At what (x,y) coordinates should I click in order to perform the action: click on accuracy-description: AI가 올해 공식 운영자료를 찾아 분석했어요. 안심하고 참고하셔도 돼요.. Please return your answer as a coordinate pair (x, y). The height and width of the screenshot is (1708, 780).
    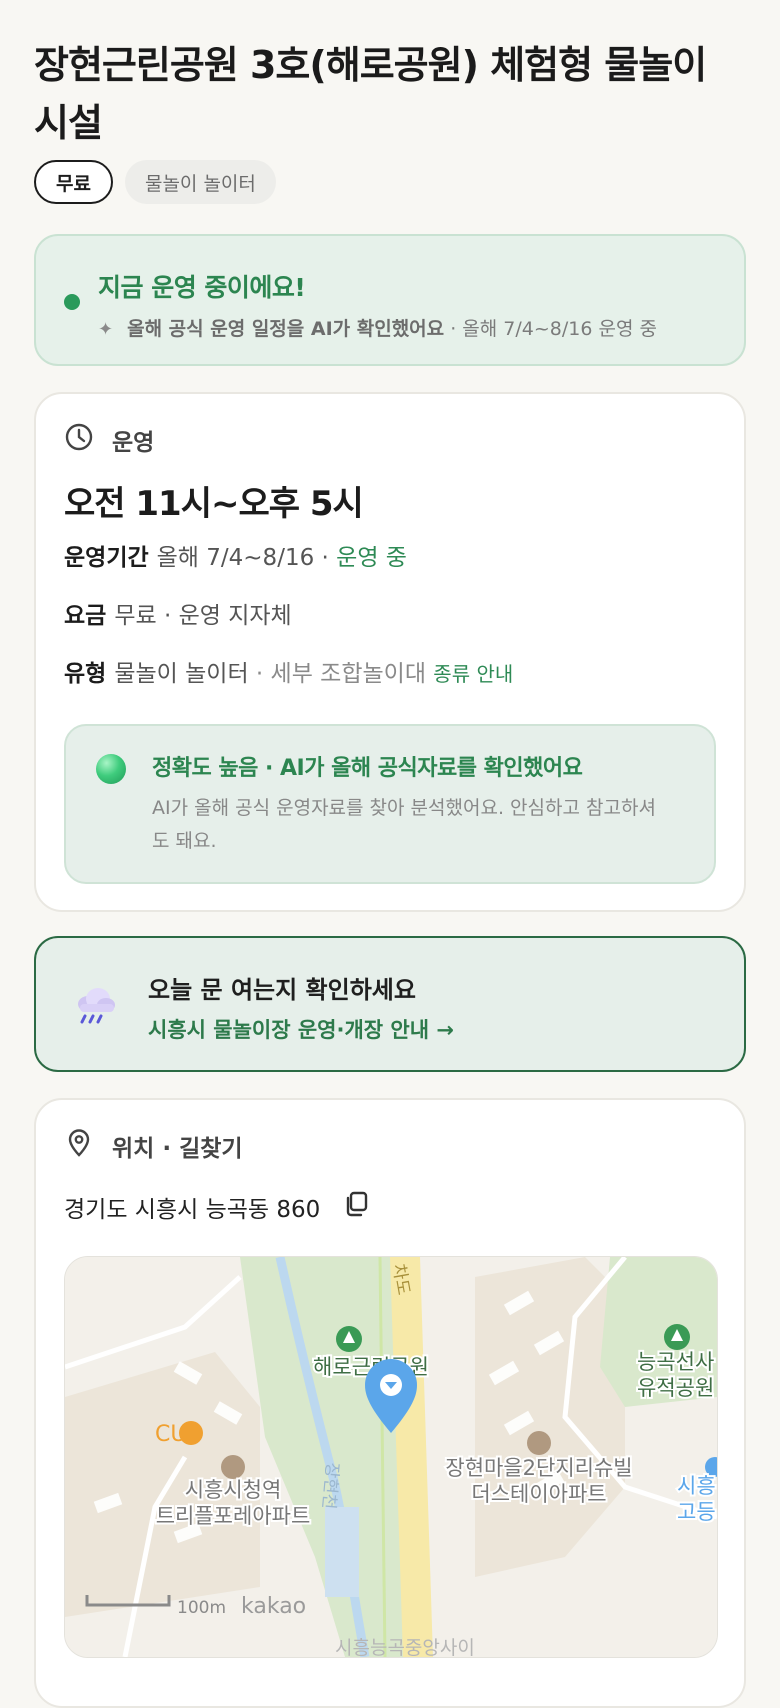
    Looking at the image, I should click on (404, 824).